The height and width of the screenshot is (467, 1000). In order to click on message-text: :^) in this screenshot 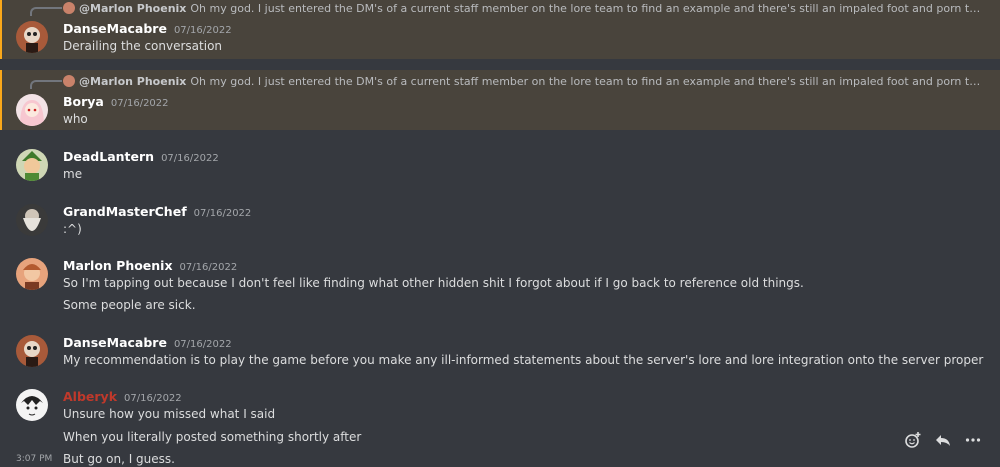, I will do `click(72, 229)`.